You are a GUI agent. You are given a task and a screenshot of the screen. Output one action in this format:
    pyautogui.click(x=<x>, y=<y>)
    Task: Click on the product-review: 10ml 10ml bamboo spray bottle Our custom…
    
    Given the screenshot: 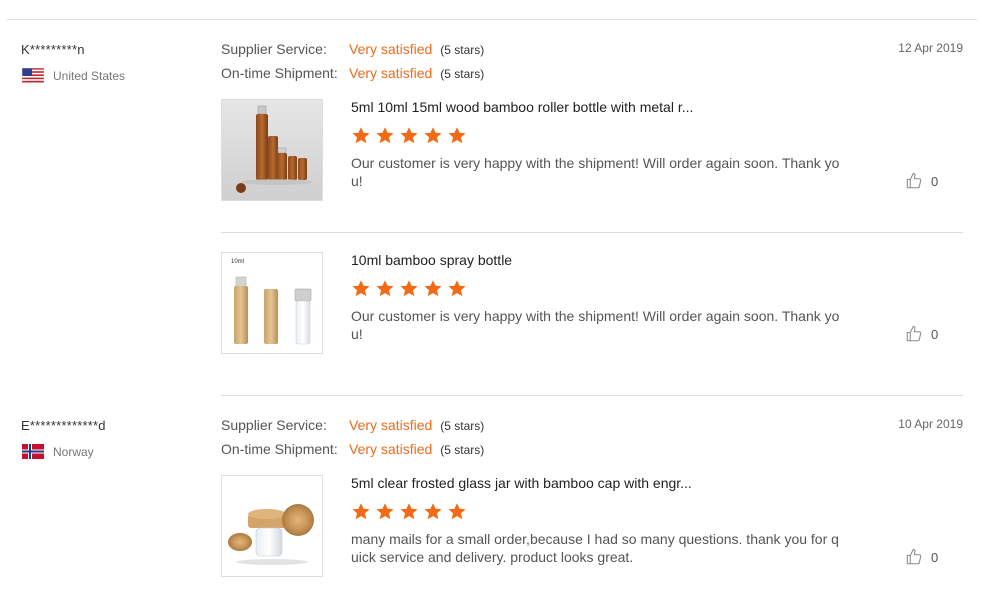 What is the action you would take?
    pyautogui.click(x=592, y=303)
    